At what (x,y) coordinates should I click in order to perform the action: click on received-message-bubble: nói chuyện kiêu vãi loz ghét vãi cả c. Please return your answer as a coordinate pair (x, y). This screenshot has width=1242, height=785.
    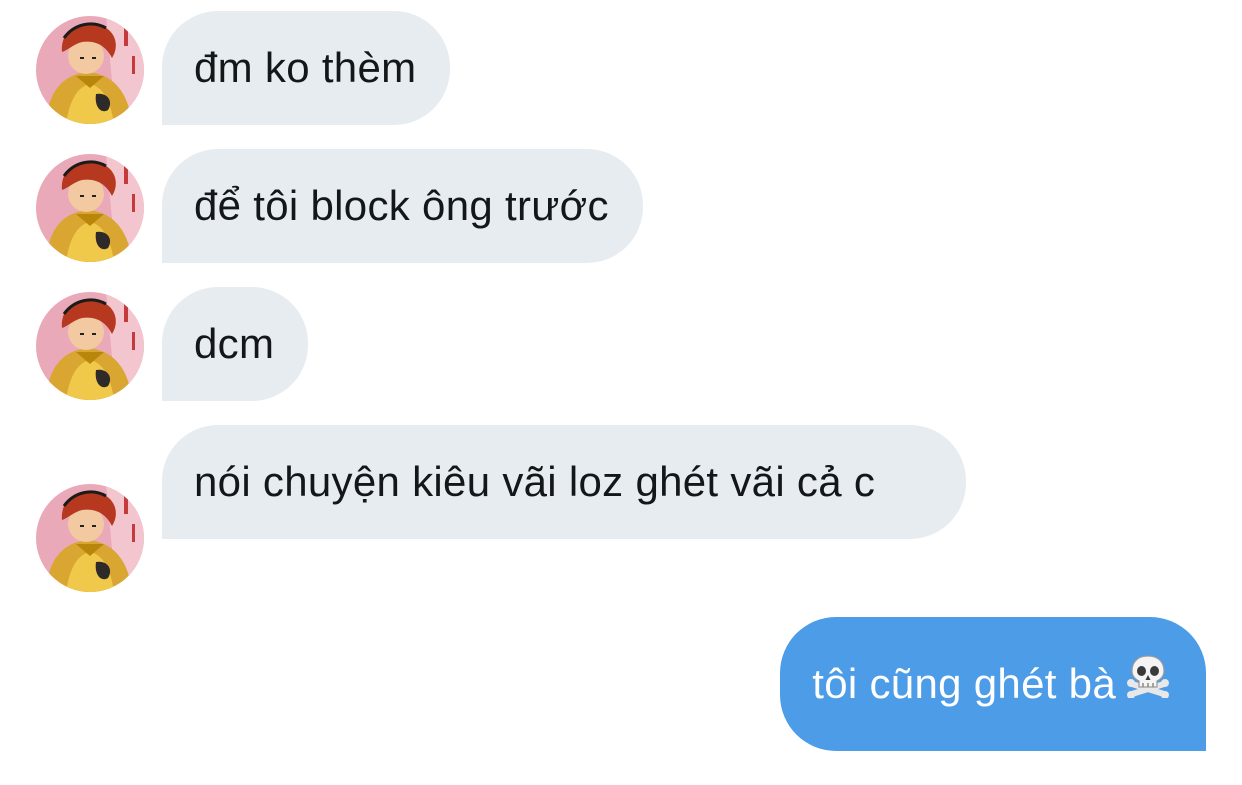
    Looking at the image, I should click on (564, 482).